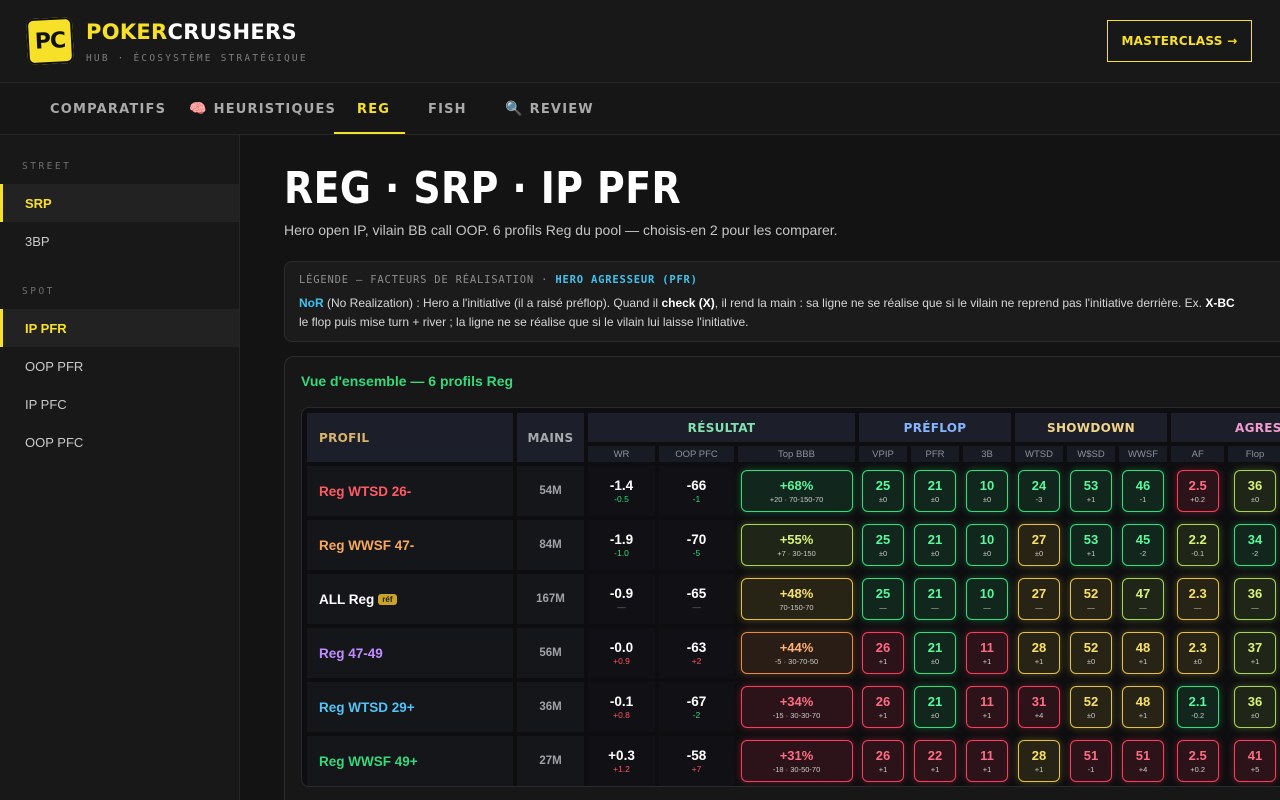 The image size is (1280, 800). What do you see at coordinates (119, 442) in the screenshot?
I see `sidebar-item-oop-pfc: OOP PFC` at bounding box center [119, 442].